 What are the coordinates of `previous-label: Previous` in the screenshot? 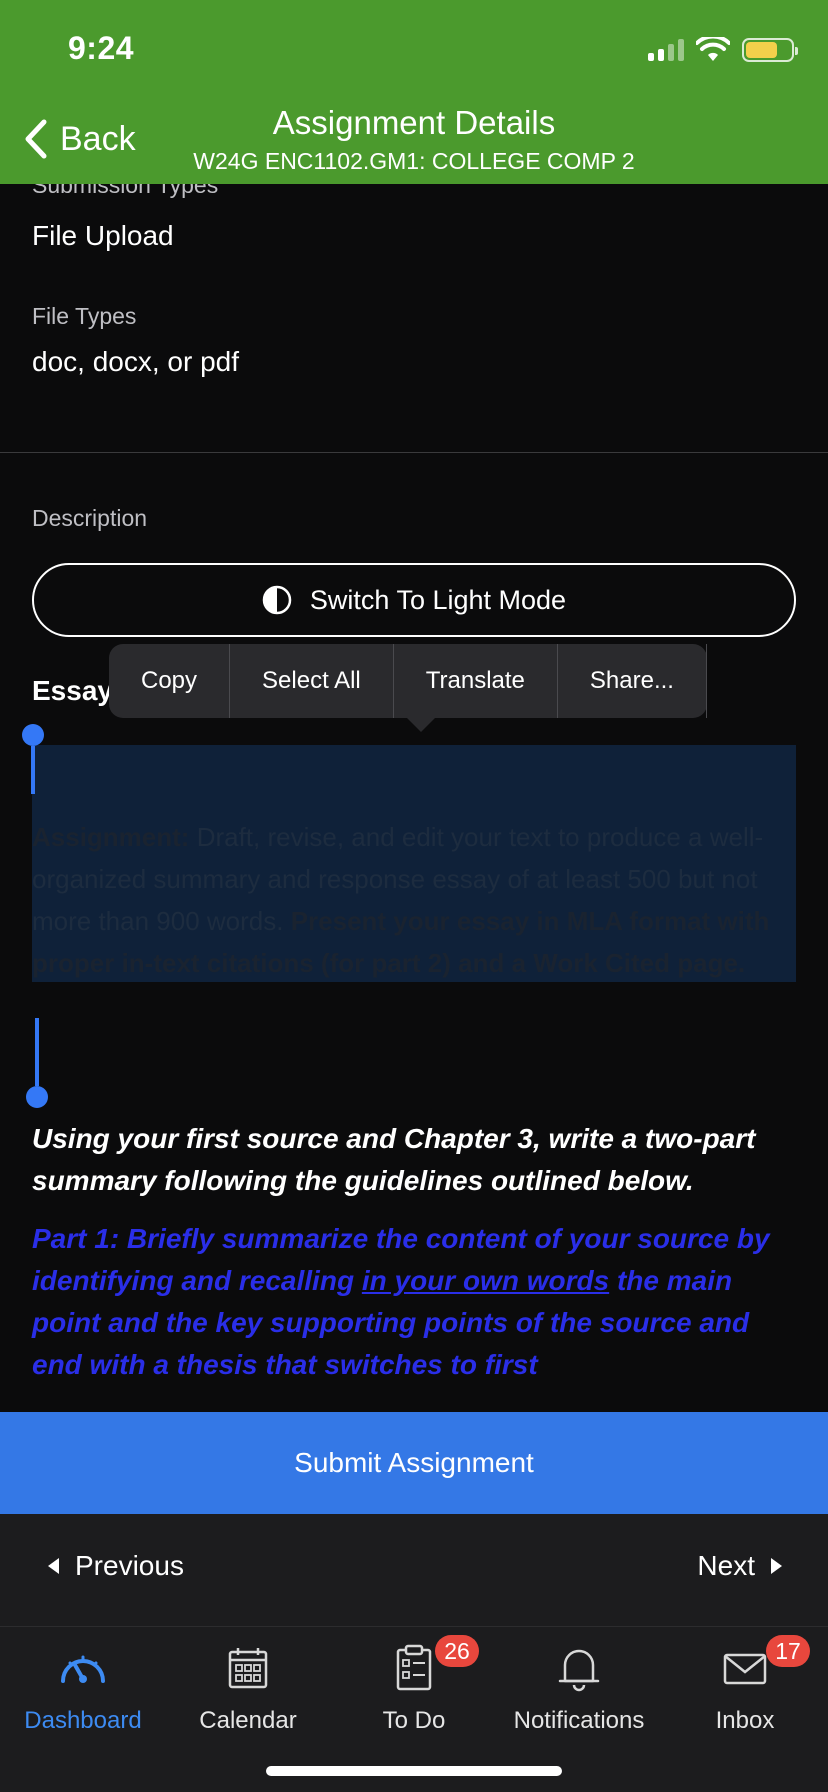 It's located at (129, 1565).